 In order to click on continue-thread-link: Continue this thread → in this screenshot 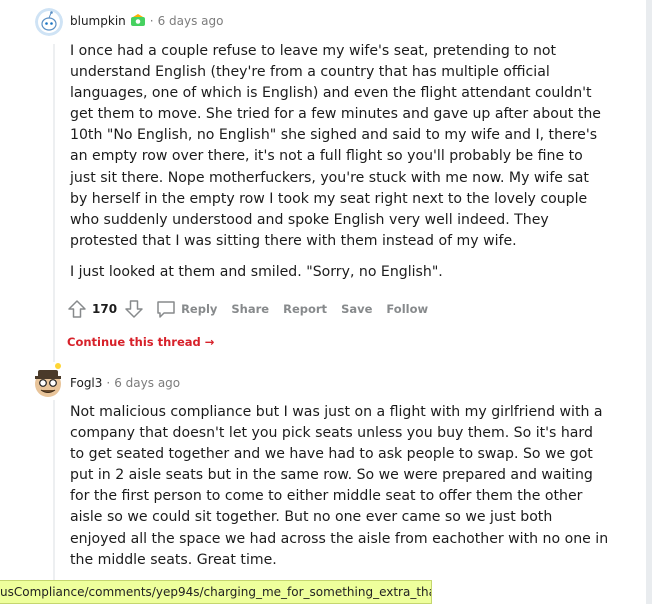, I will do `click(140, 342)`.